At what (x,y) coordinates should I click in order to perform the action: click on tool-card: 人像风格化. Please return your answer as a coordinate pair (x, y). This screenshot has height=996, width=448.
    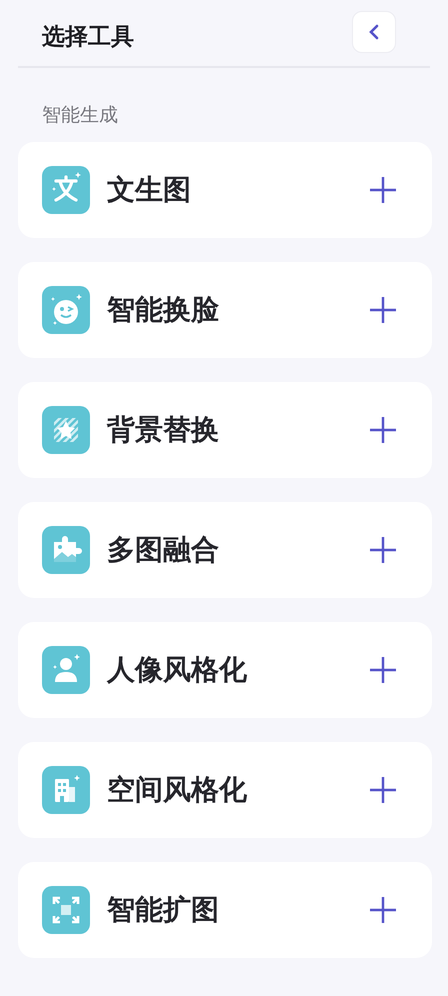
    Looking at the image, I should click on (225, 670).